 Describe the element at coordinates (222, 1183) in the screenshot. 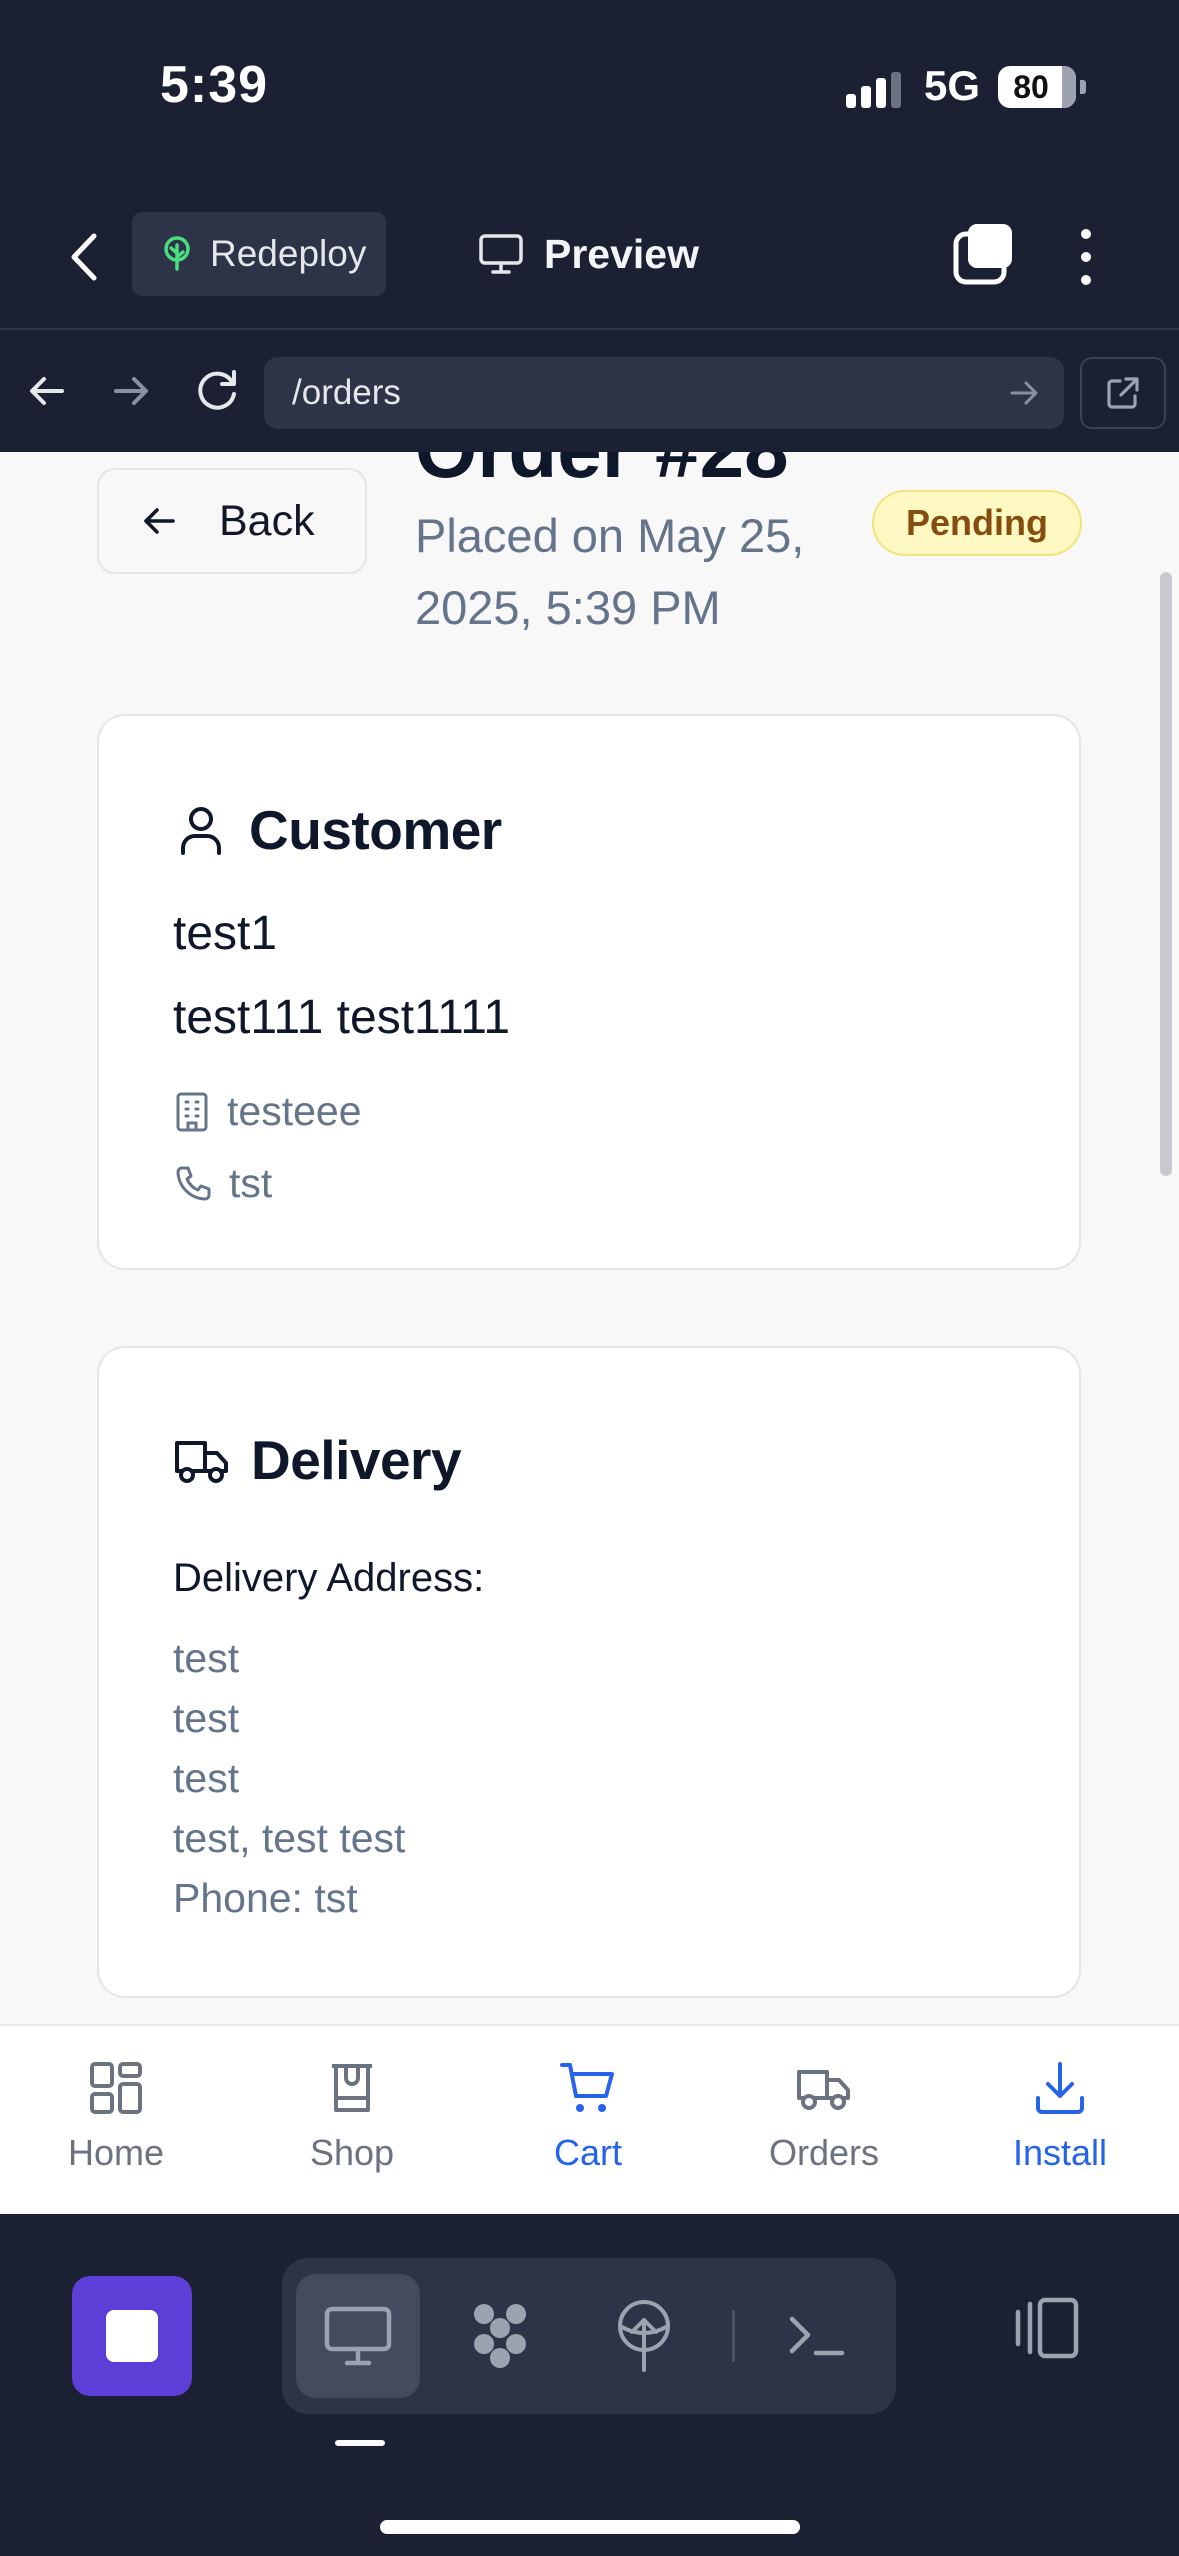

I see `phone-row: tst` at that location.